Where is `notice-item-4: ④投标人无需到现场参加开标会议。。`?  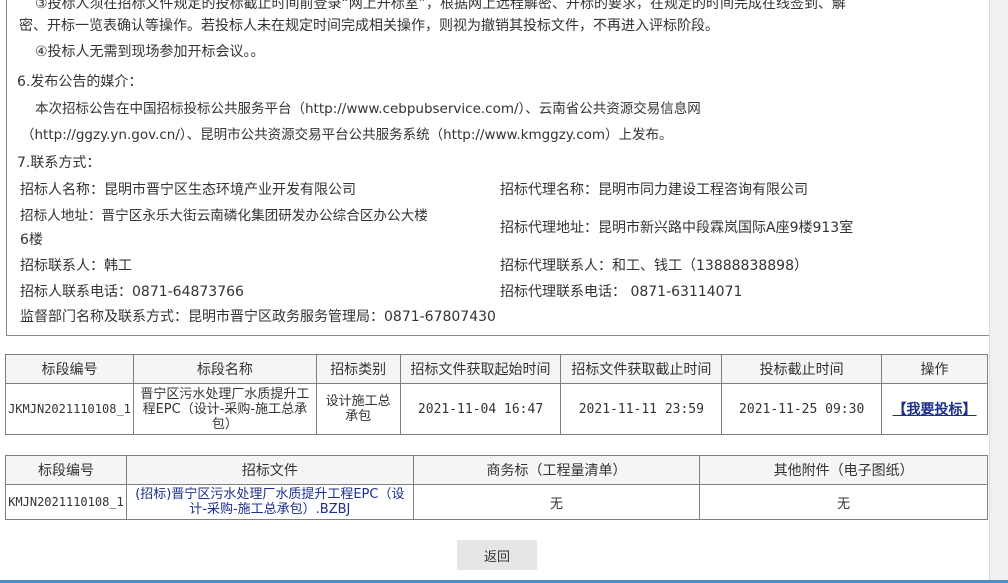 notice-item-4: ④投标人无需到现场参加开标会议。。 is located at coordinates (150, 52).